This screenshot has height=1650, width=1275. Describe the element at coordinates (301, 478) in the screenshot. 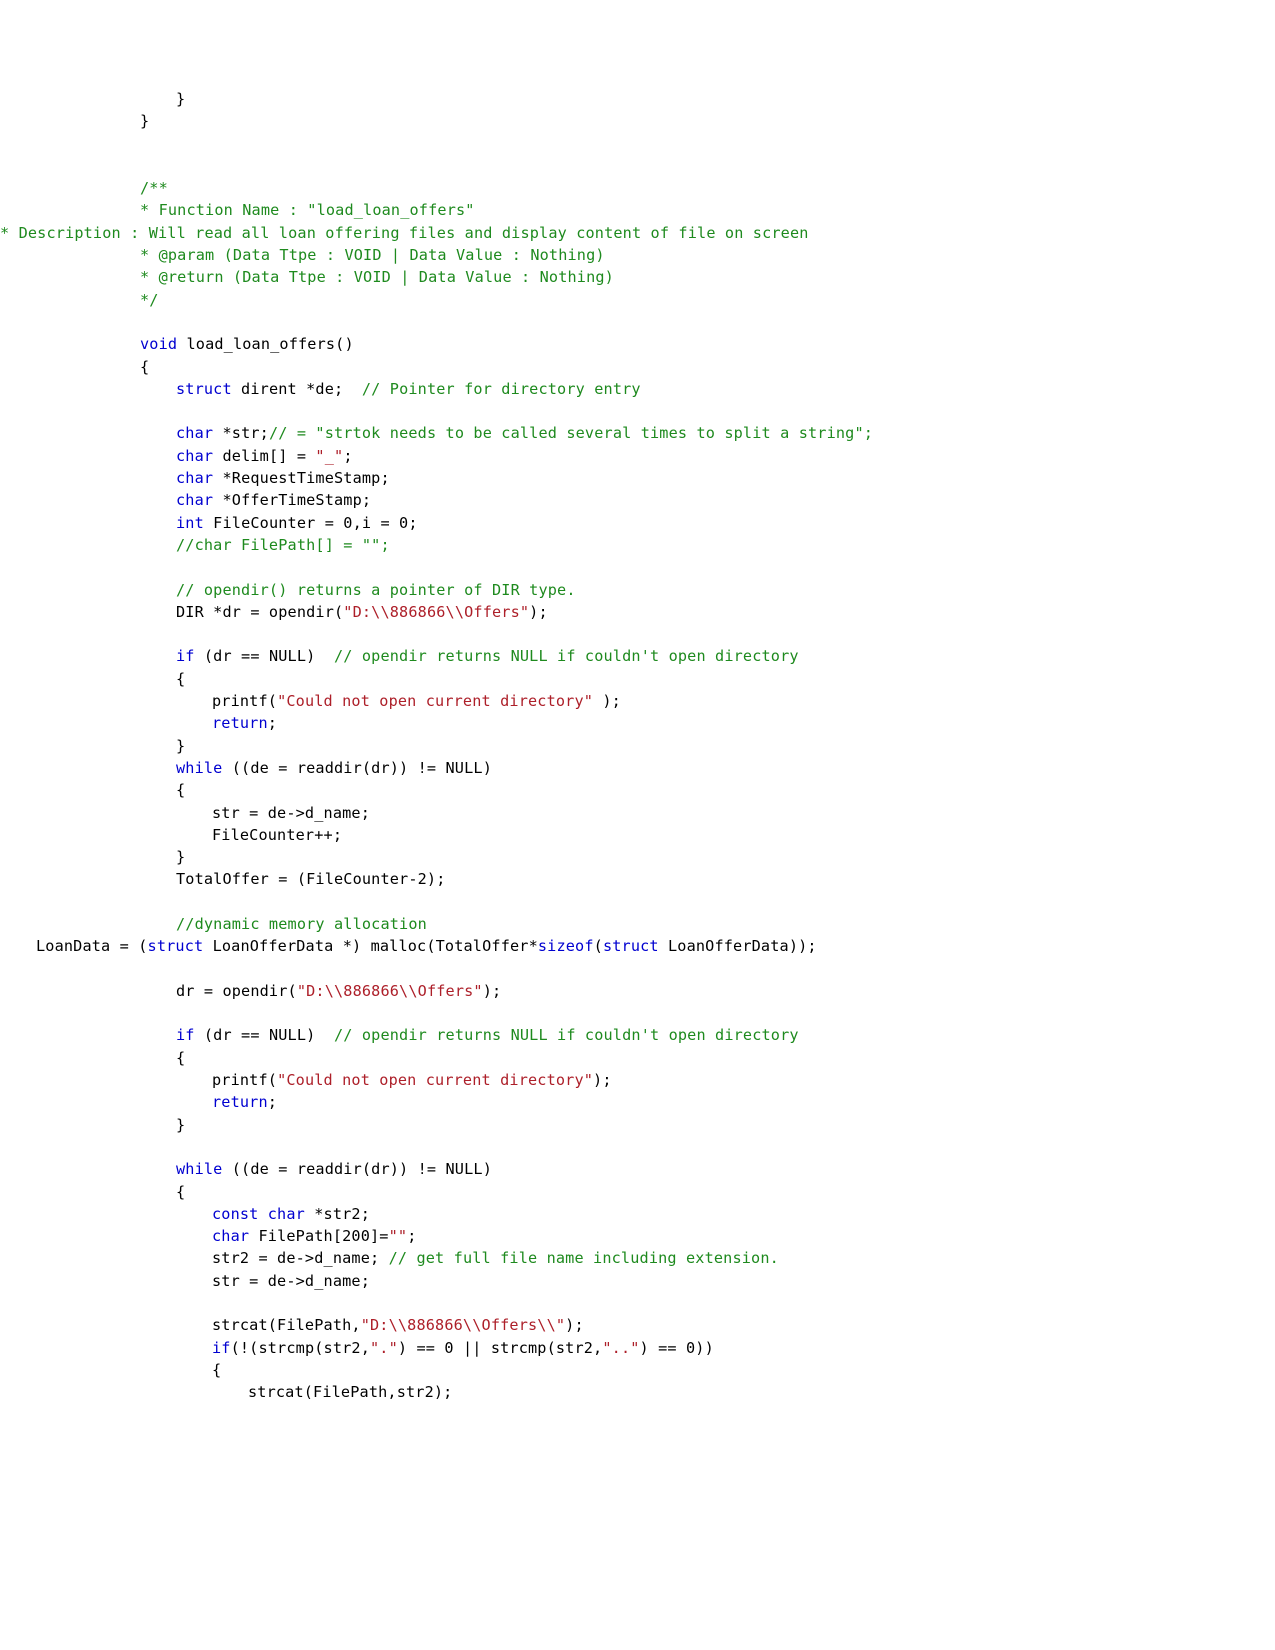

I see `code-text: *RequestTimeStamp;` at that location.